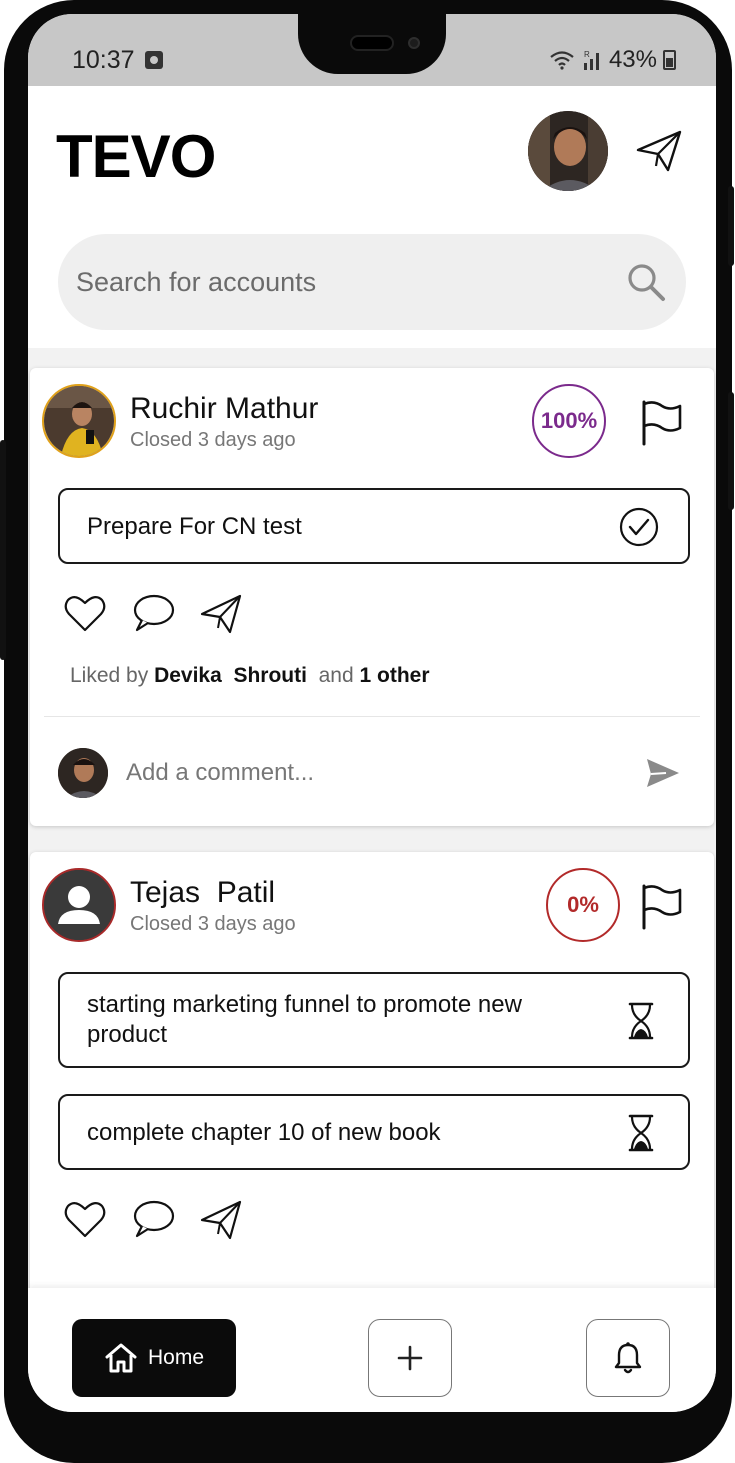 The width and height of the screenshot is (735, 1463). I want to click on likes-summary: Liked by Devika Shrouti and 1 other, so click(250, 676).